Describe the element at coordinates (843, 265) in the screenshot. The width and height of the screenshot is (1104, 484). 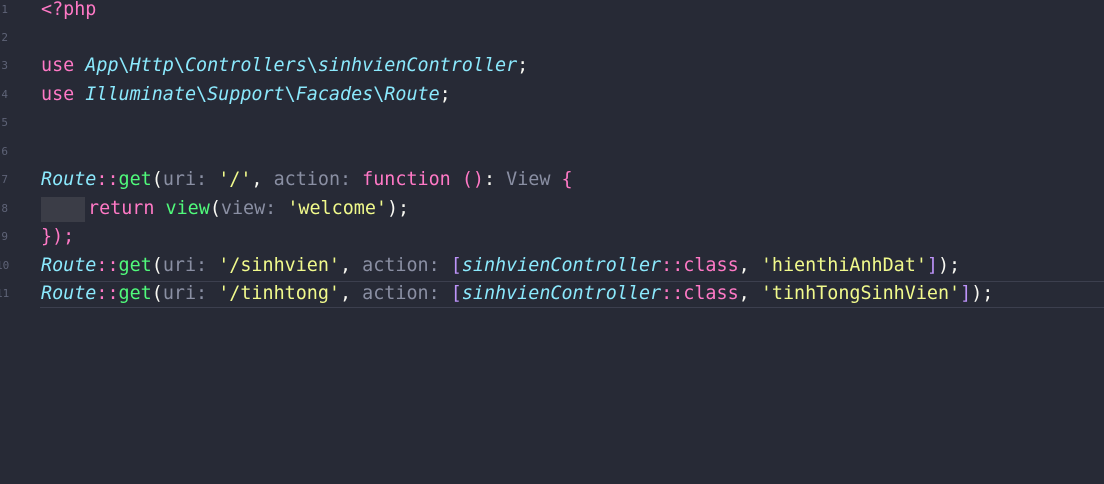
I see `string-literal: 'hienthiAnhDat'` at that location.